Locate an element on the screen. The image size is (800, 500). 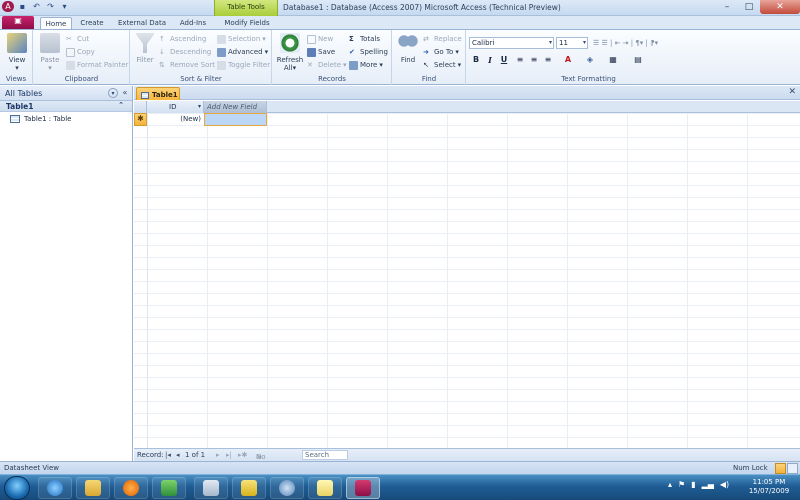
font-color-button: A is located at coordinates (568, 60).